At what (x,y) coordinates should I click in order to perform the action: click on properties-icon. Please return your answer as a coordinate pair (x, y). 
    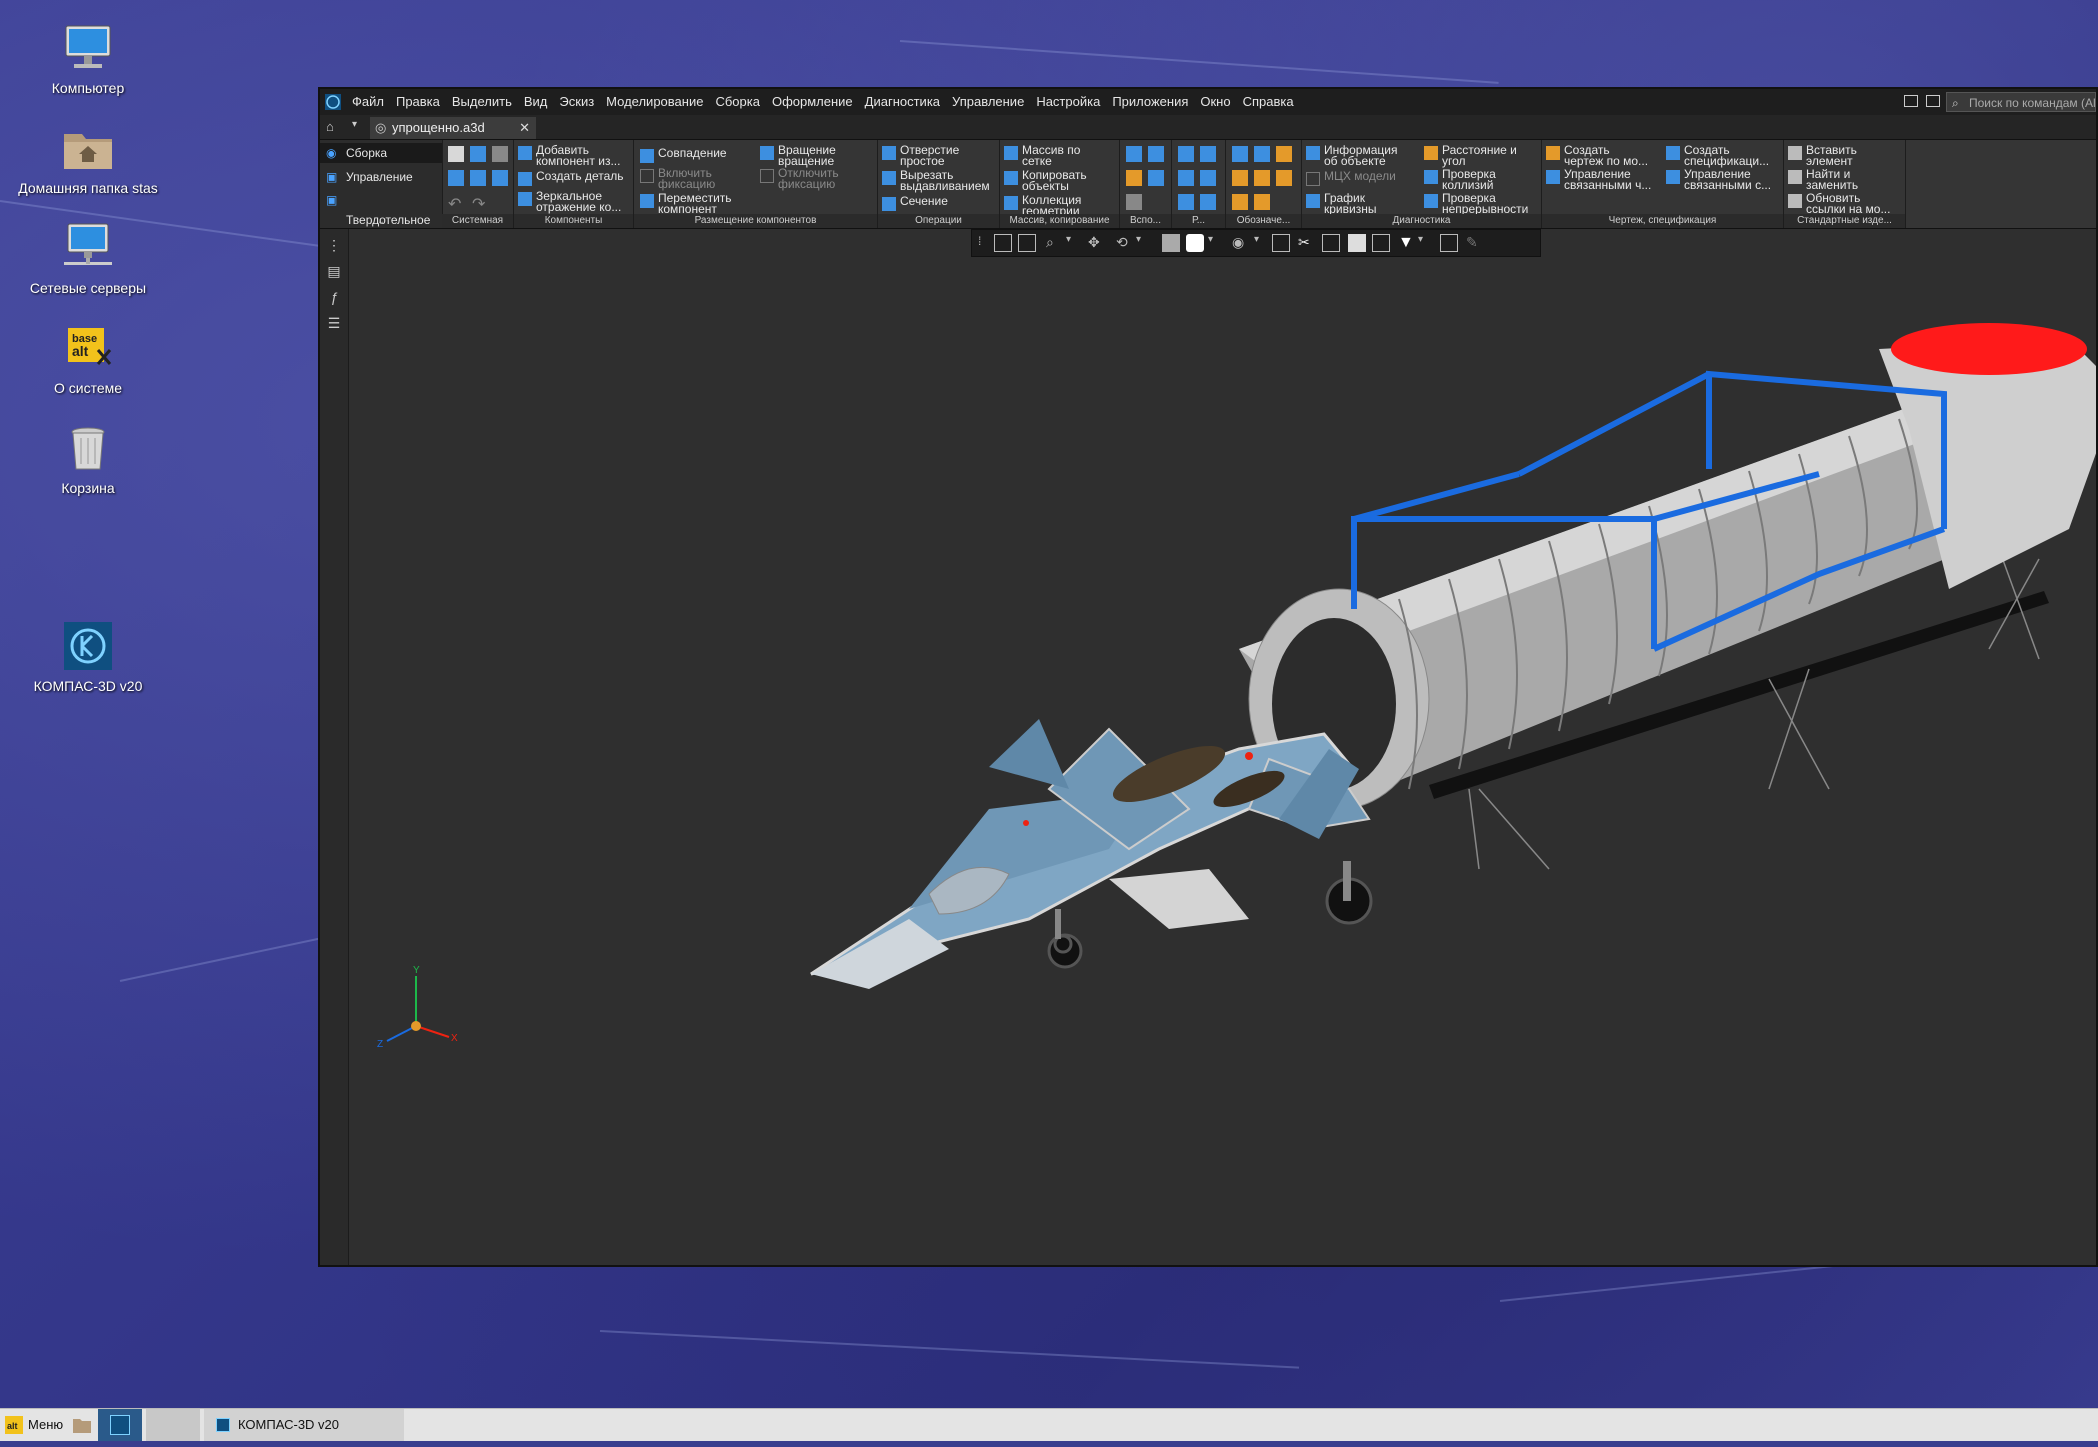
    Looking at the image, I should click on (500, 178).